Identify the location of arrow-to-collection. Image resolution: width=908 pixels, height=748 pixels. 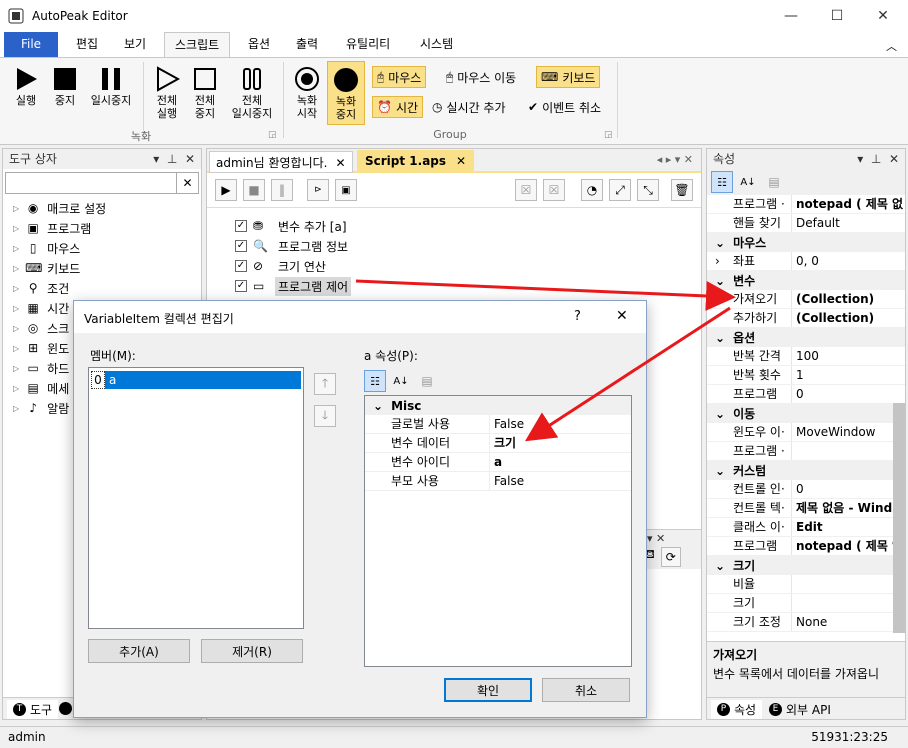
(545, 295).